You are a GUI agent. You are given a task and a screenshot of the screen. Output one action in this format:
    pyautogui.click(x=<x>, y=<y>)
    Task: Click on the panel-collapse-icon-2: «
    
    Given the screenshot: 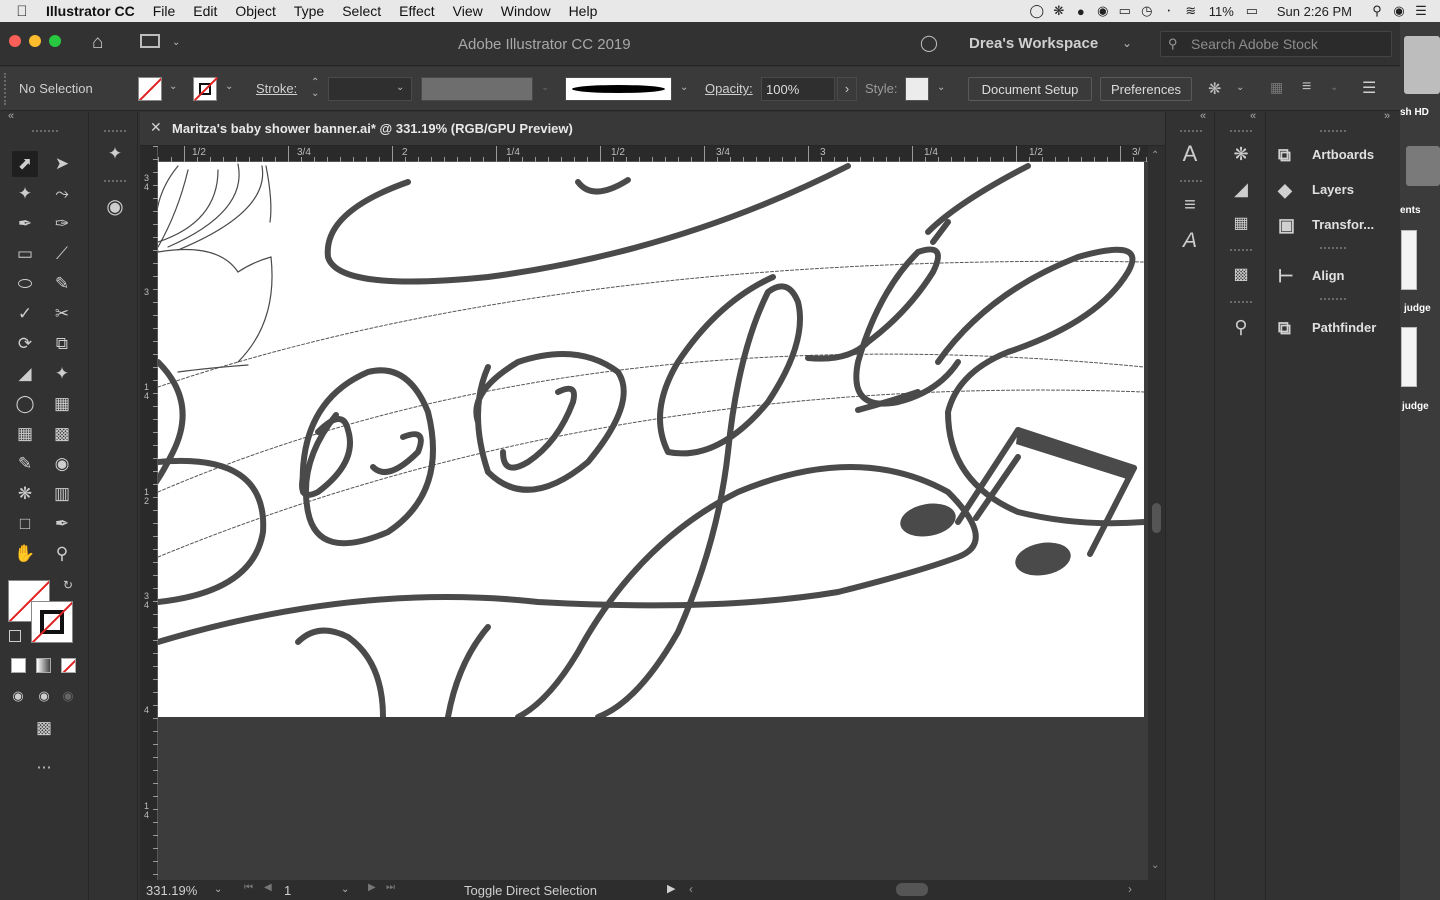 What is the action you would take?
    pyautogui.click(x=1253, y=116)
    